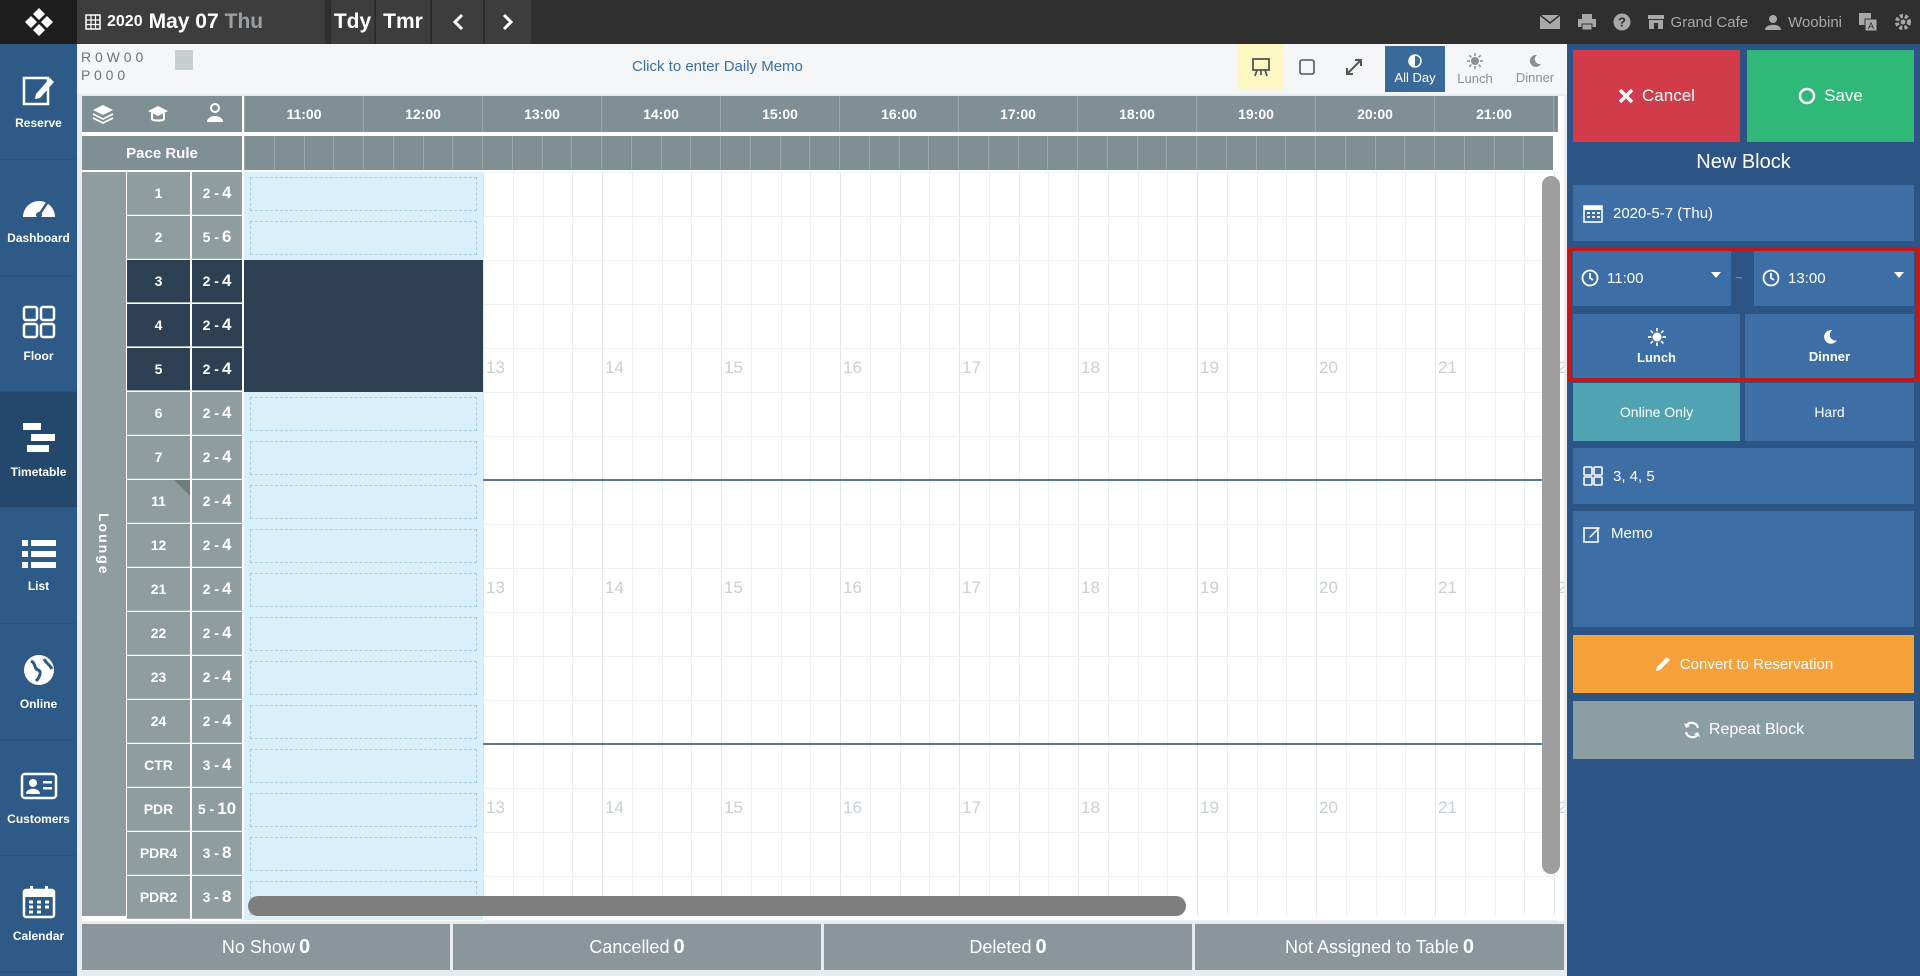 This screenshot has height=976, width=1920. What do you see at coordinates (1535, 69) in the screenshot?
I see `dinner-filter: Dinner` at bounding box center [1535, 69].